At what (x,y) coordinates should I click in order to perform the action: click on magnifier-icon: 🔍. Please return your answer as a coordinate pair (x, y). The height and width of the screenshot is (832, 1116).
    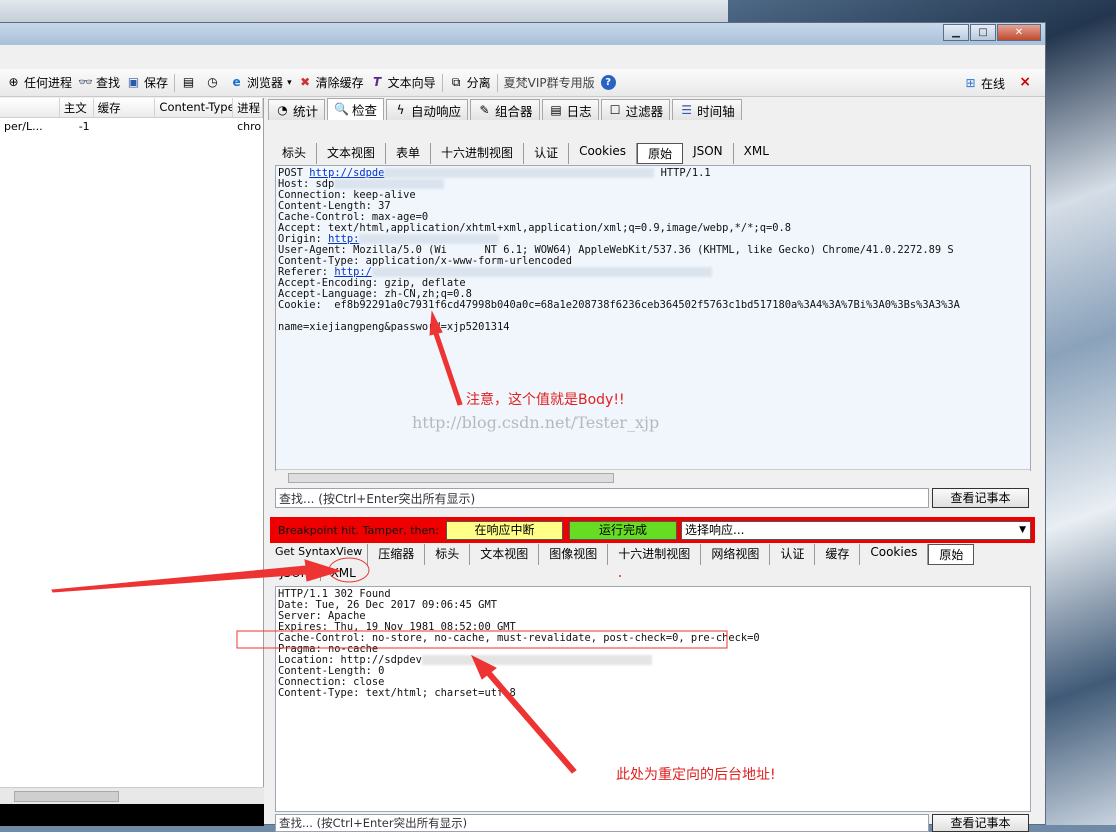
    Looking at the image, I should click on (341, 109).